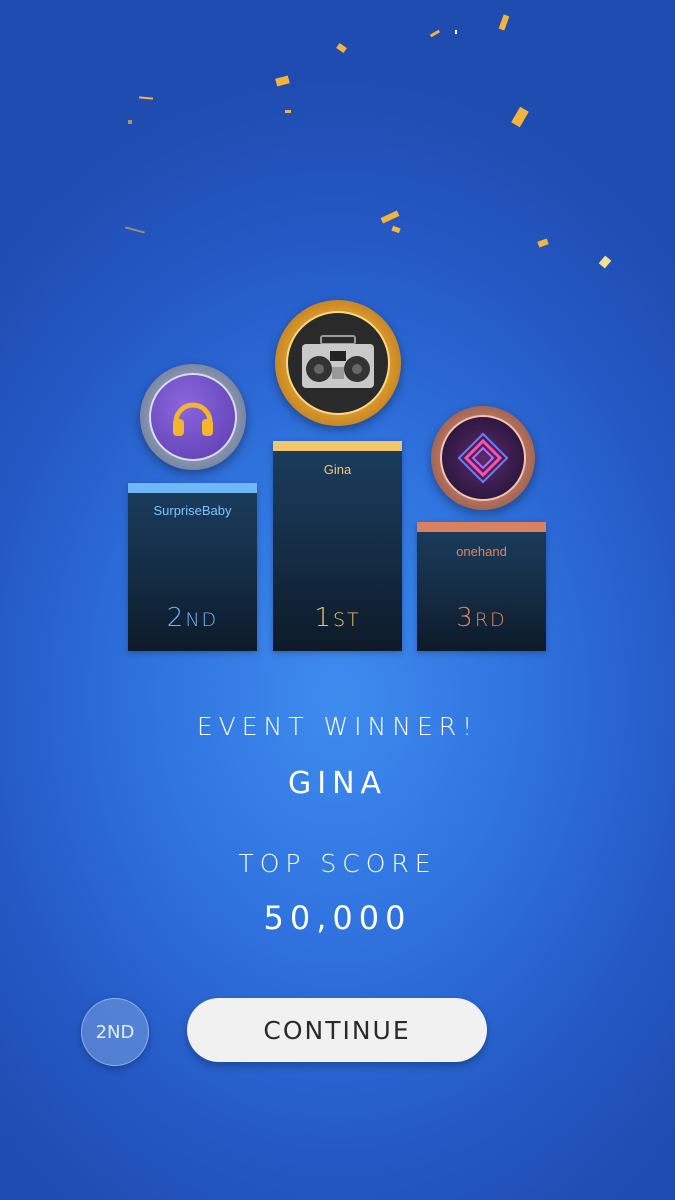 This screenshot has width=675, height=1200. Describe the element at coordinates (176, 618) in the screenshot. I see `rank-number: 2` at that location.